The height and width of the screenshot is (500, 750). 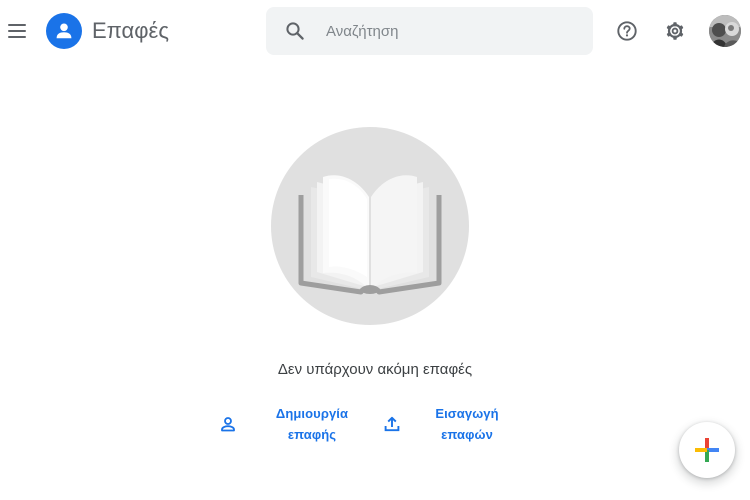 I want to click on hamburger-menu-icon, so click(x=17, y=31).